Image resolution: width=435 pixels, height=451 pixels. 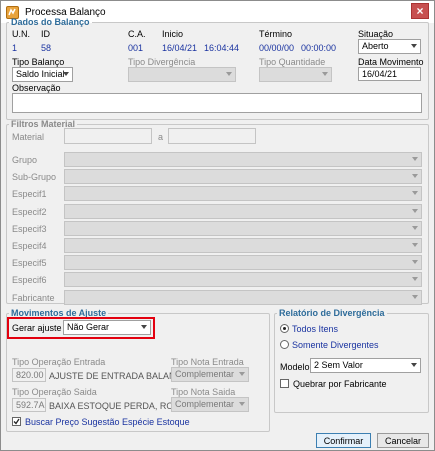 What do you see at coordinates (243, 263) in the screenshot?
I see `filtro-select-especif5` at bounding box center [243, 263].